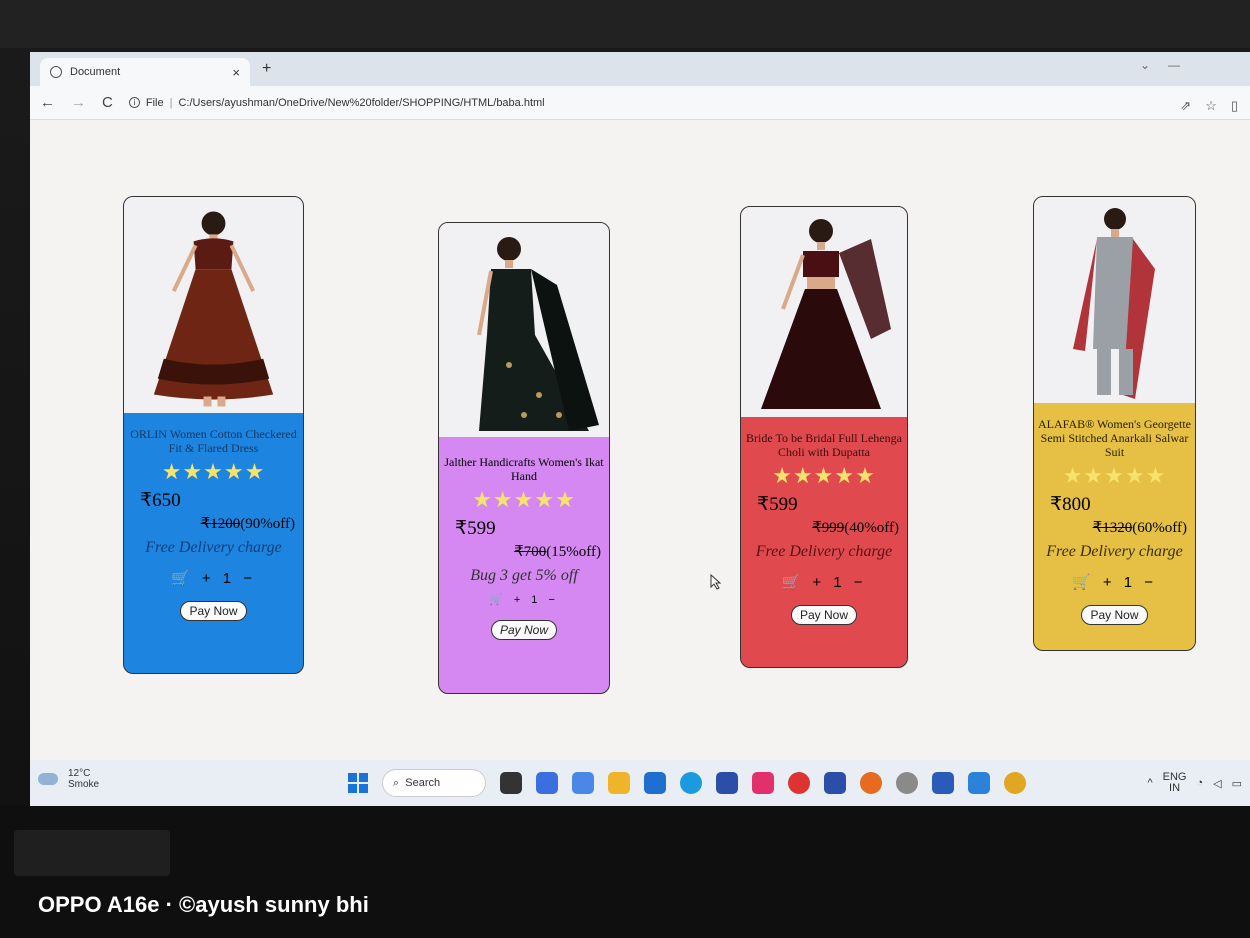 The width and height of the screenshot is (1250, 938). I want to click on bookmark-star-icon: ☆, so click(1211, 106).